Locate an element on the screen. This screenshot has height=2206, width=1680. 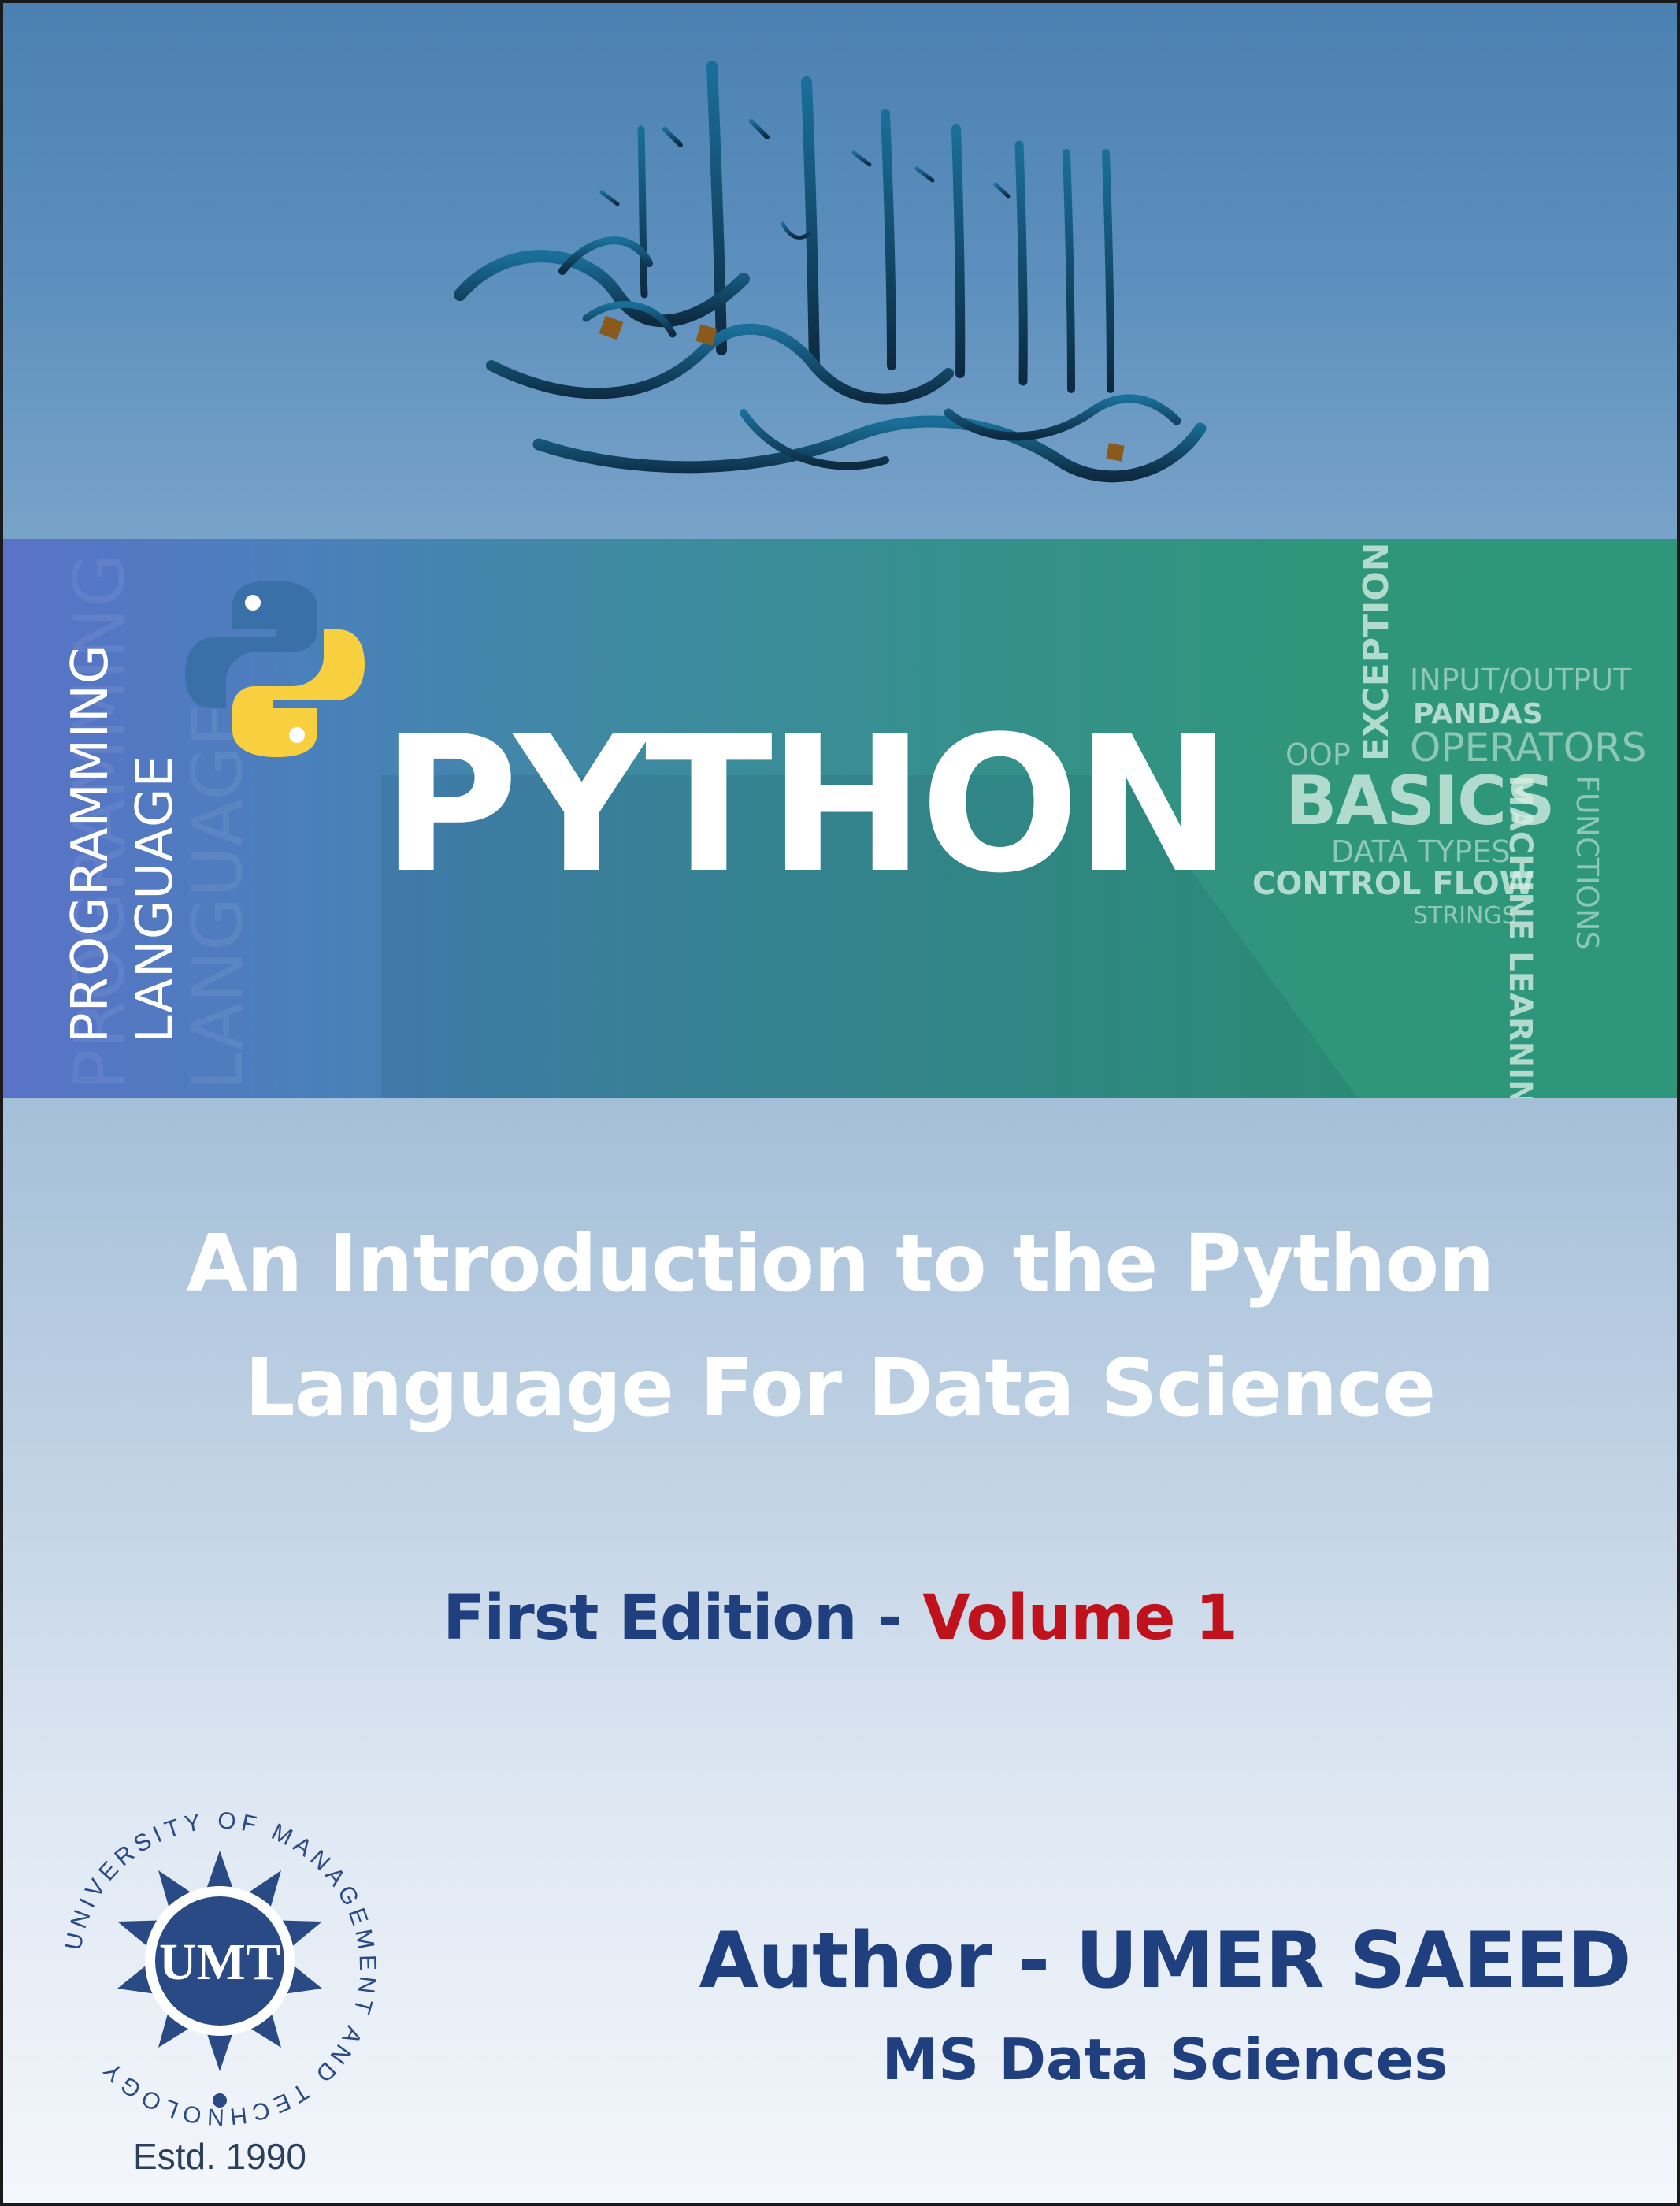
book-title-line2: Language For Data Science is located at coordinates (840, 1388).